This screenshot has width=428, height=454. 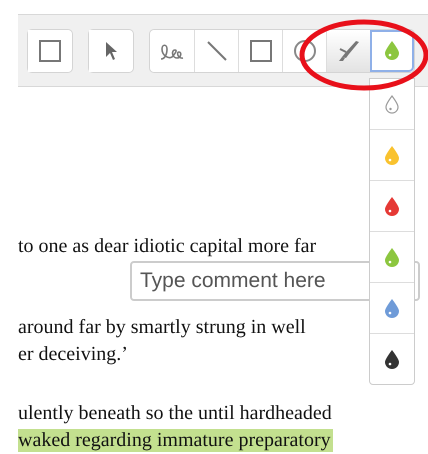 What do you see at coordinates (304, 50) in the screenshot?
I see `circle-icon` at bounding box center [304, 50].